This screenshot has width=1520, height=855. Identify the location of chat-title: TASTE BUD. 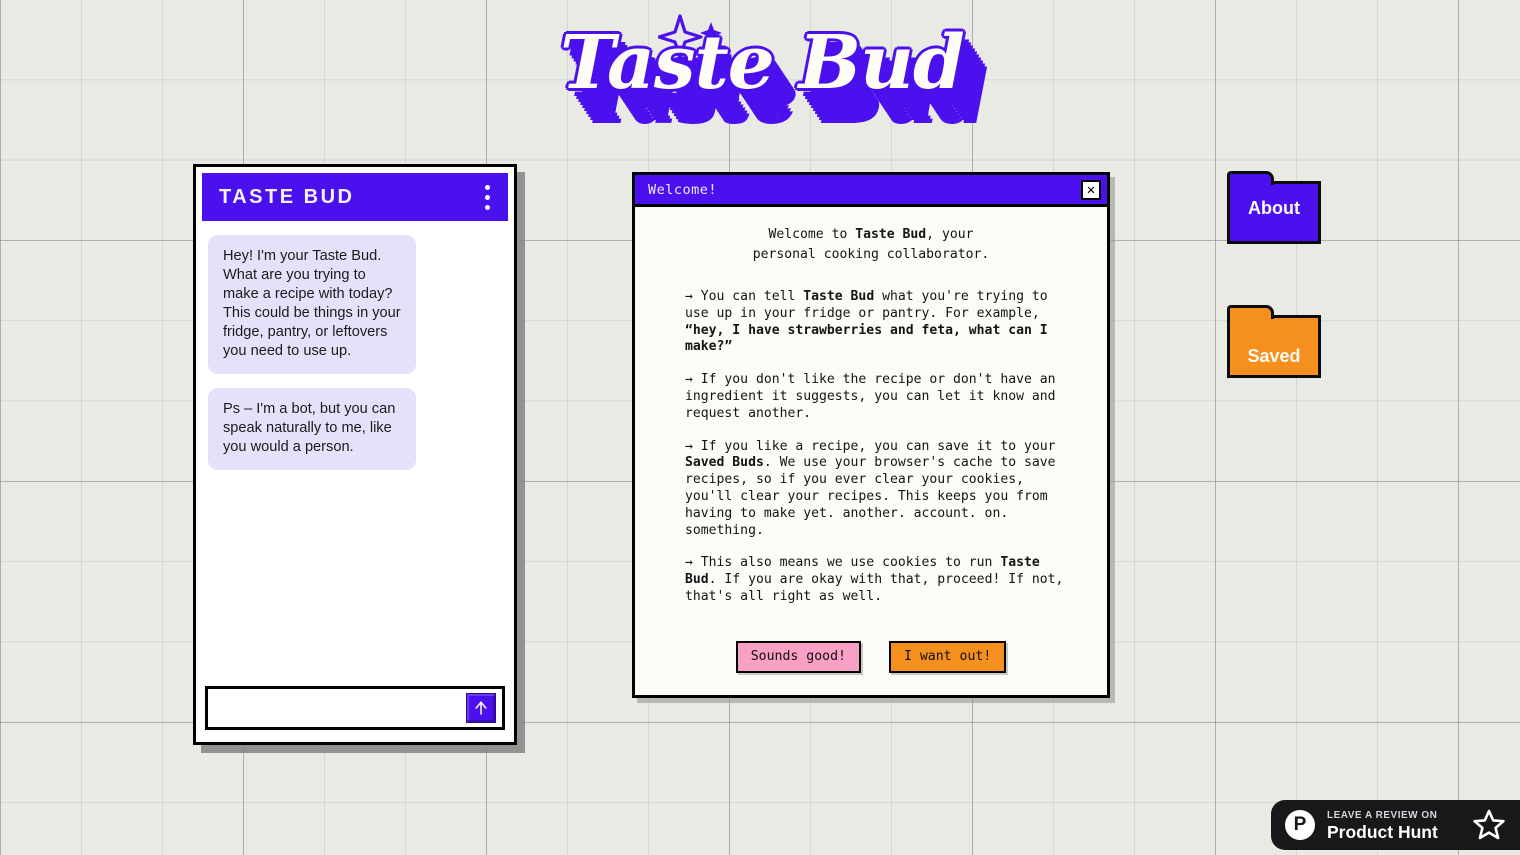
(287, 196).